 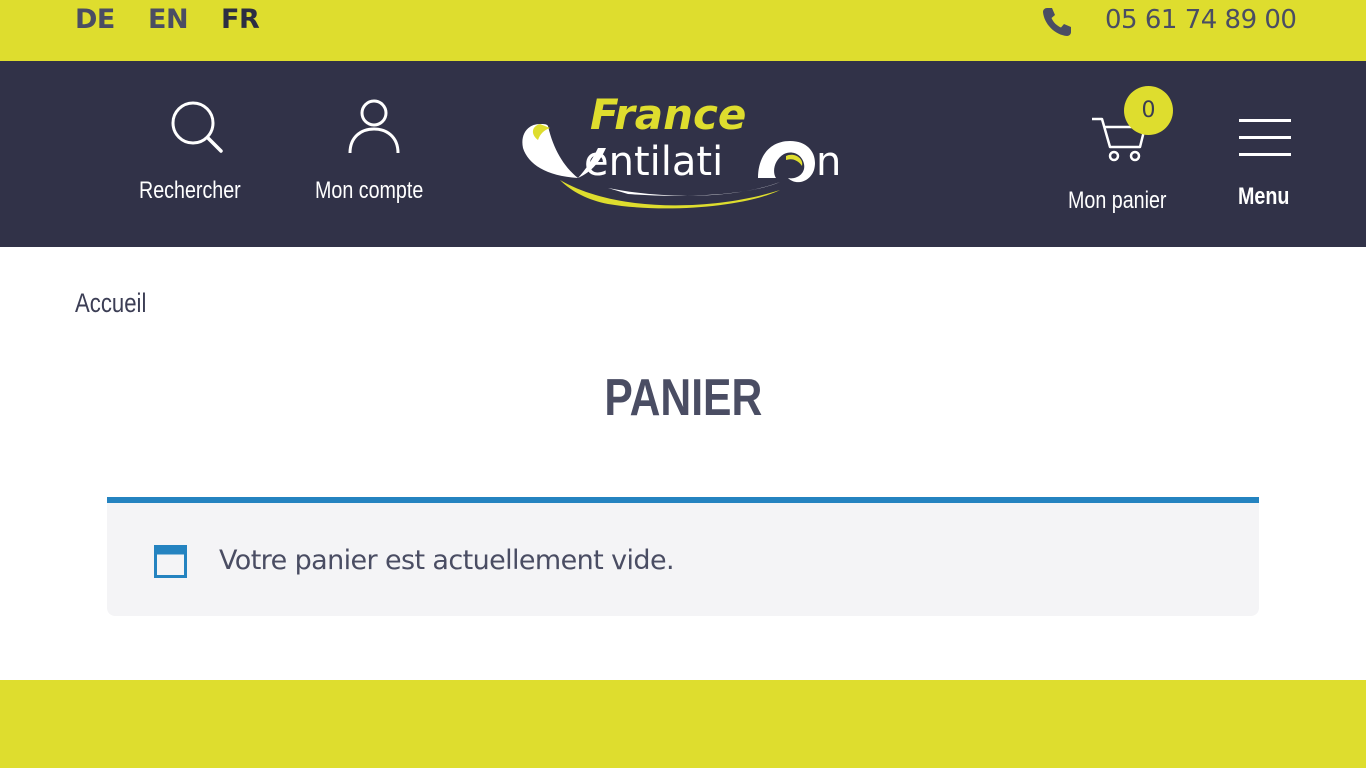 What do you see at coordinates (1265, 138) in the screenshot?
I see `hamburger-icon` at bounding box center [1265, 138].